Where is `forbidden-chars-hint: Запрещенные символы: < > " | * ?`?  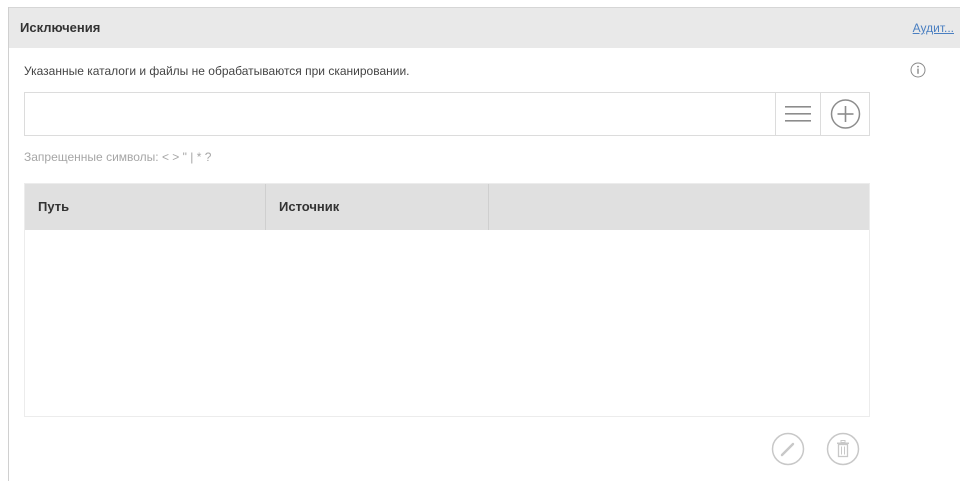
forbidden-chars-hint: Запрещенные символы: < > " | * ? is located at coordinates (118, 157).